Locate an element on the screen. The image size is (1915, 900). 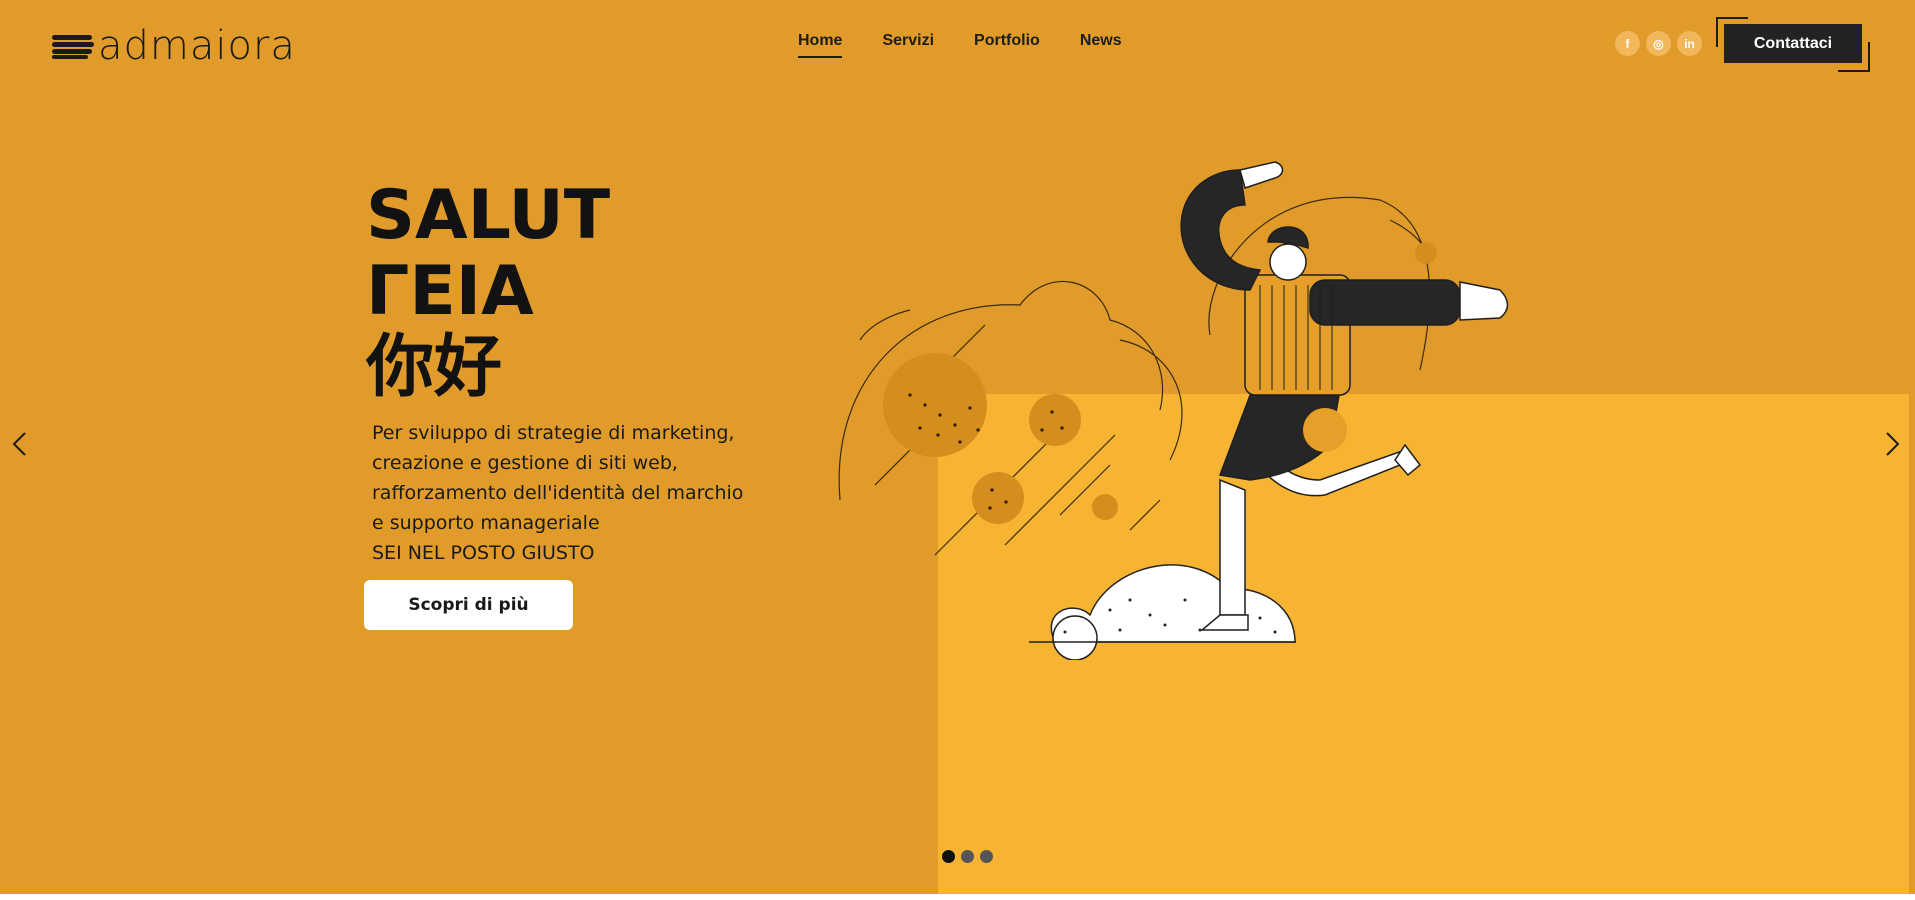
section-divider is located at coordinates (957, 897).